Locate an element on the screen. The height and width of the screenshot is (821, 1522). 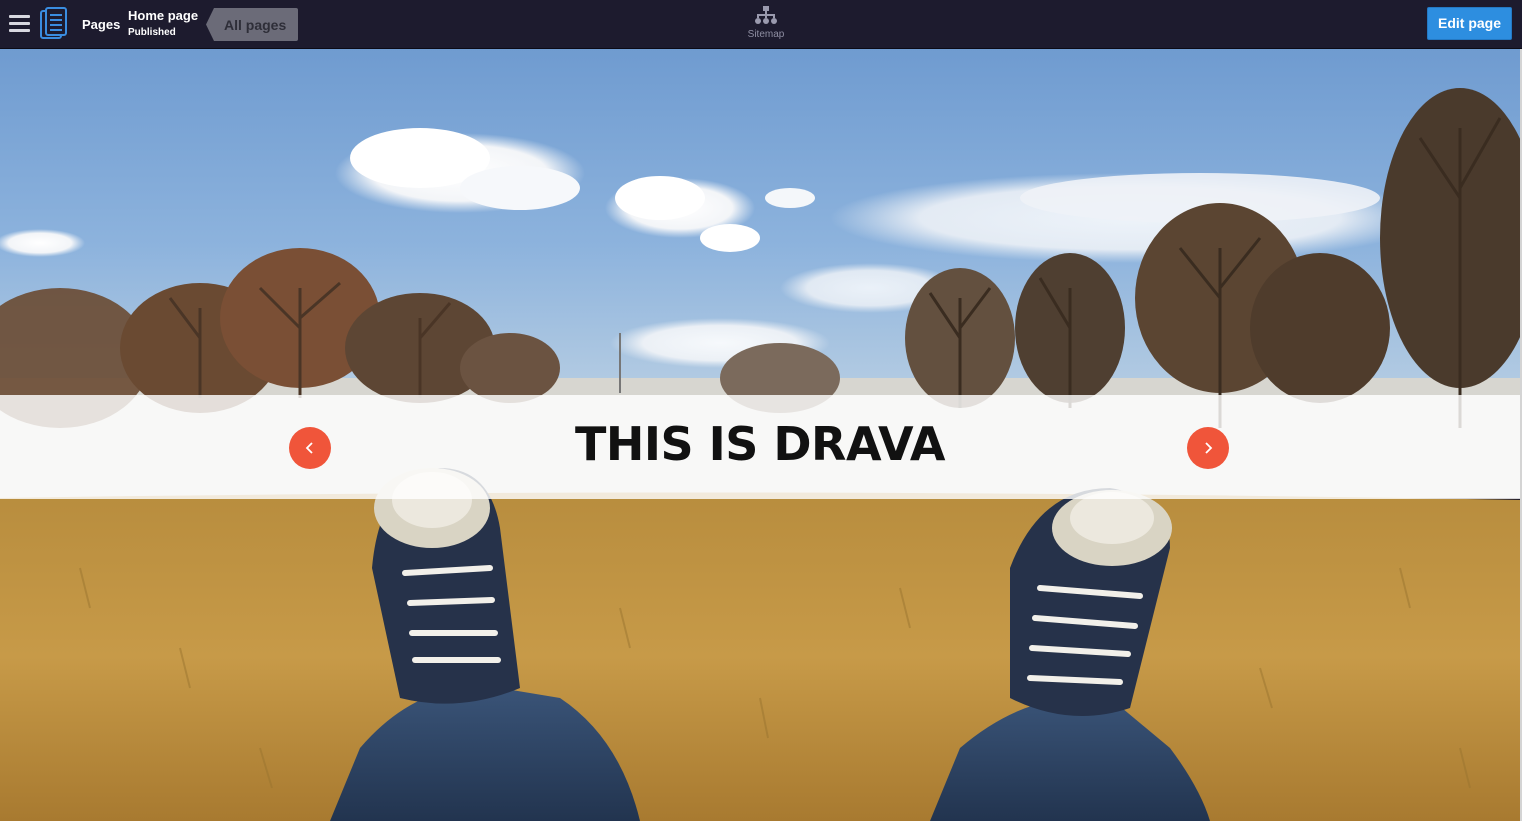
page-status: Published is located at coordinates (152, 32).